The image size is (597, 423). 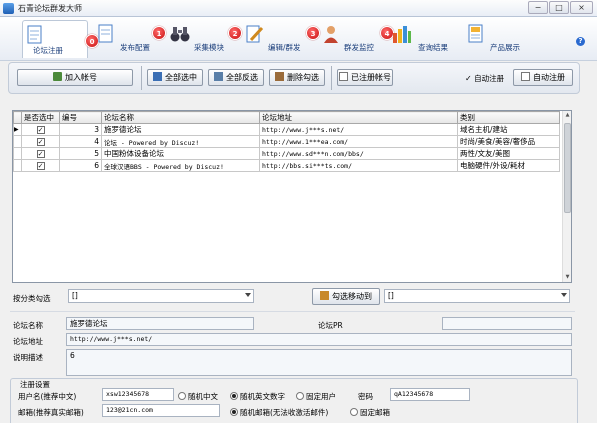 What do you see at coordinates (181, 77) in the screenshot?
I see `button-label: 全部选中` at bounding box center [181, 77].